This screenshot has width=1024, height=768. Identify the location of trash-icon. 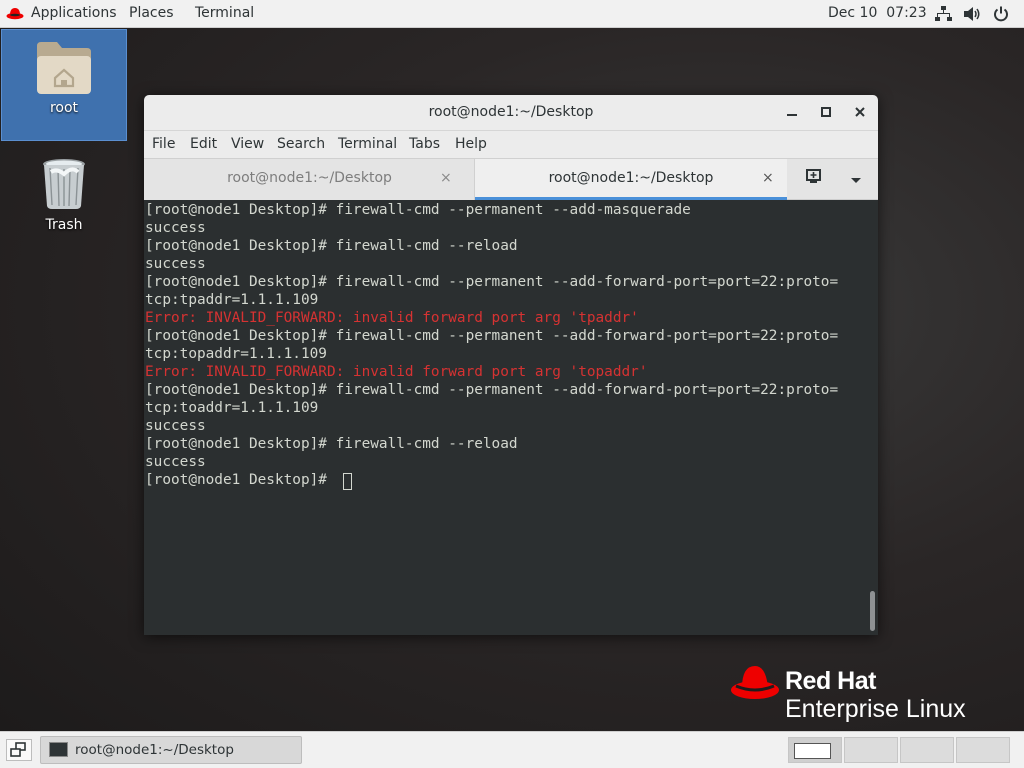
(64, 186).